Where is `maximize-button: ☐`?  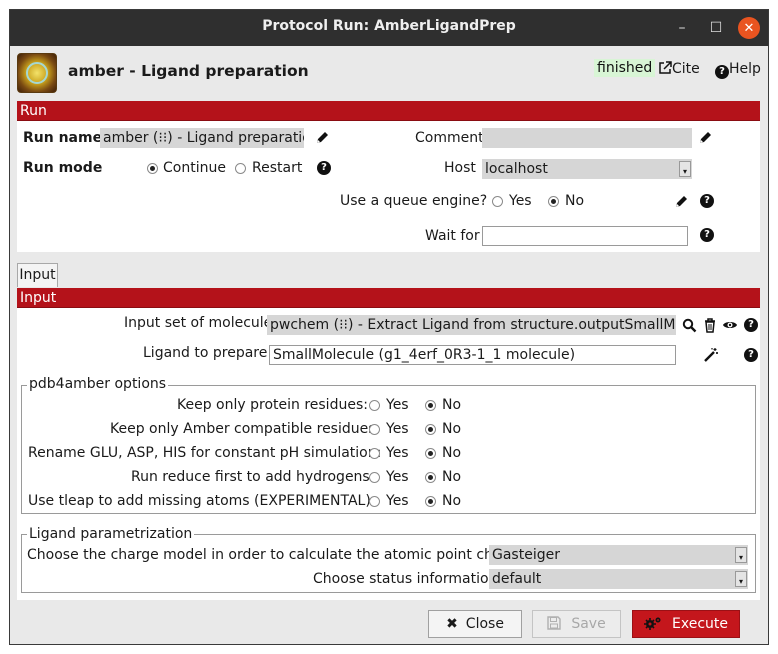 maximize-button: ☐ is located at coordinates (716, 28).